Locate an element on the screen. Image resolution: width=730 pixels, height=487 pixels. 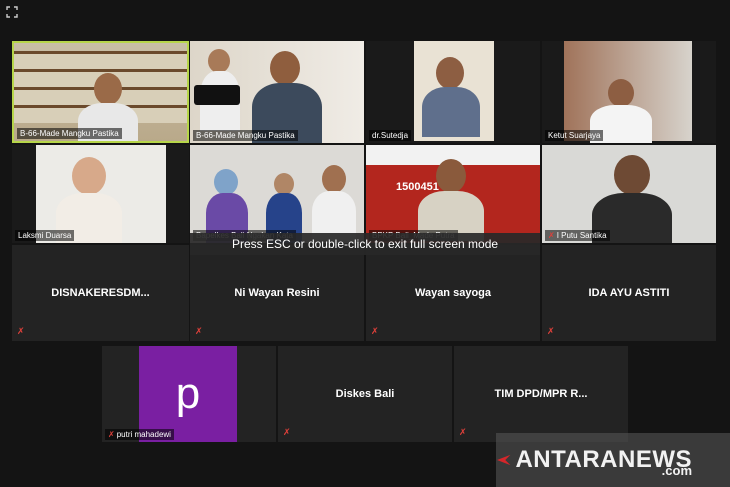
participant-tile: Diskes Bali ✗ is located at coordinates (365, 394).